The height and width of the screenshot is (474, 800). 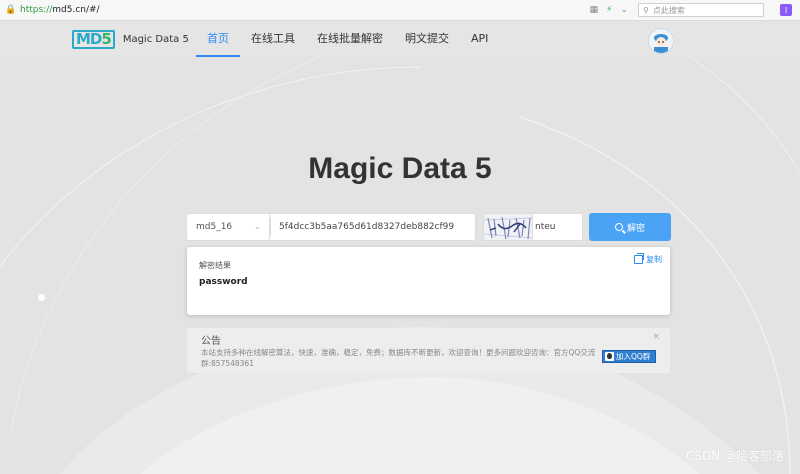 What do you see at coordinates (215, 265) in the screenshot?
I see `result-label: 解密结果` at bounding box center [215, 265].